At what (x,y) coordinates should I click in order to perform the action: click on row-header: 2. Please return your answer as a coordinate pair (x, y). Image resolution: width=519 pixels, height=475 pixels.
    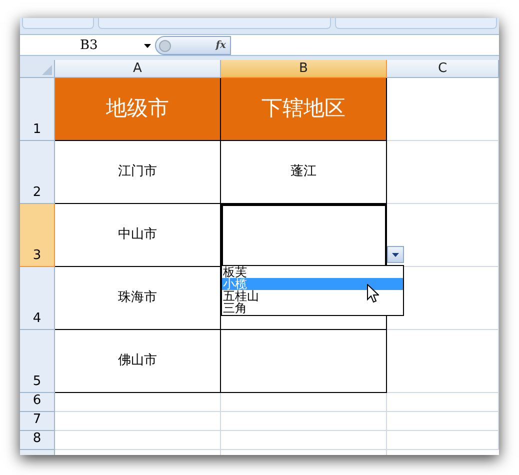
    Looking at the image, I should click on (37, 172).